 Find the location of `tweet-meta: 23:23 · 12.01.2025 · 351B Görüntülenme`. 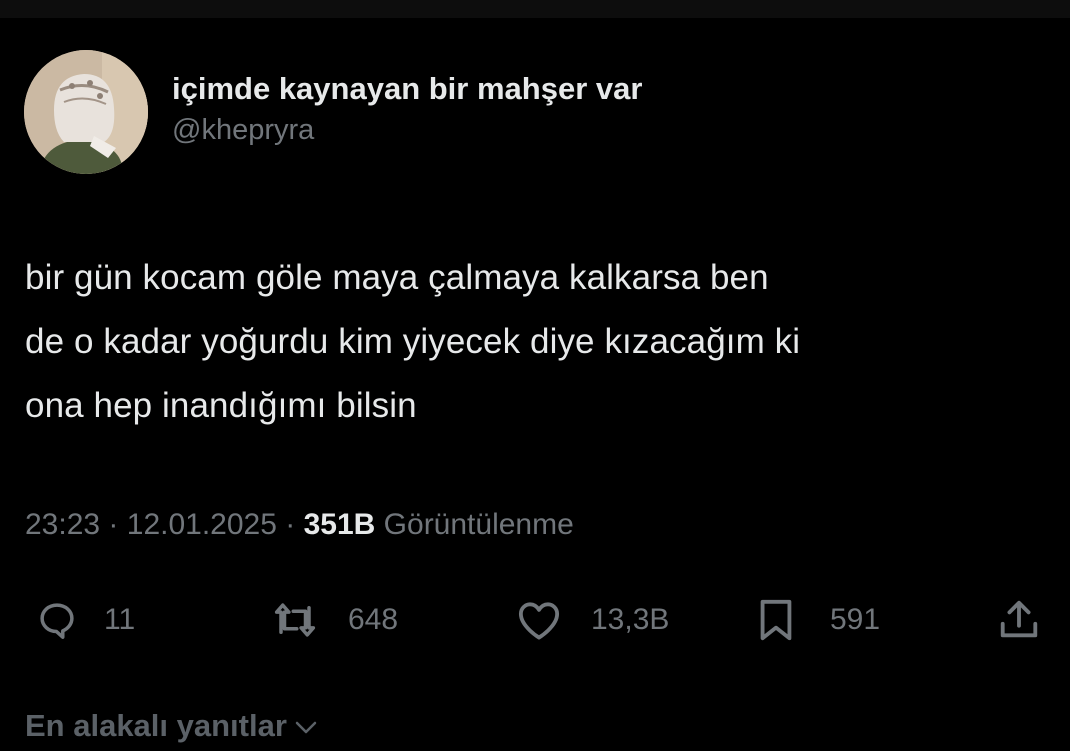

tweet-meta: 23:23 · 12.01.2025 · 351B Görüntülenme is located at coordinates (299, 525).